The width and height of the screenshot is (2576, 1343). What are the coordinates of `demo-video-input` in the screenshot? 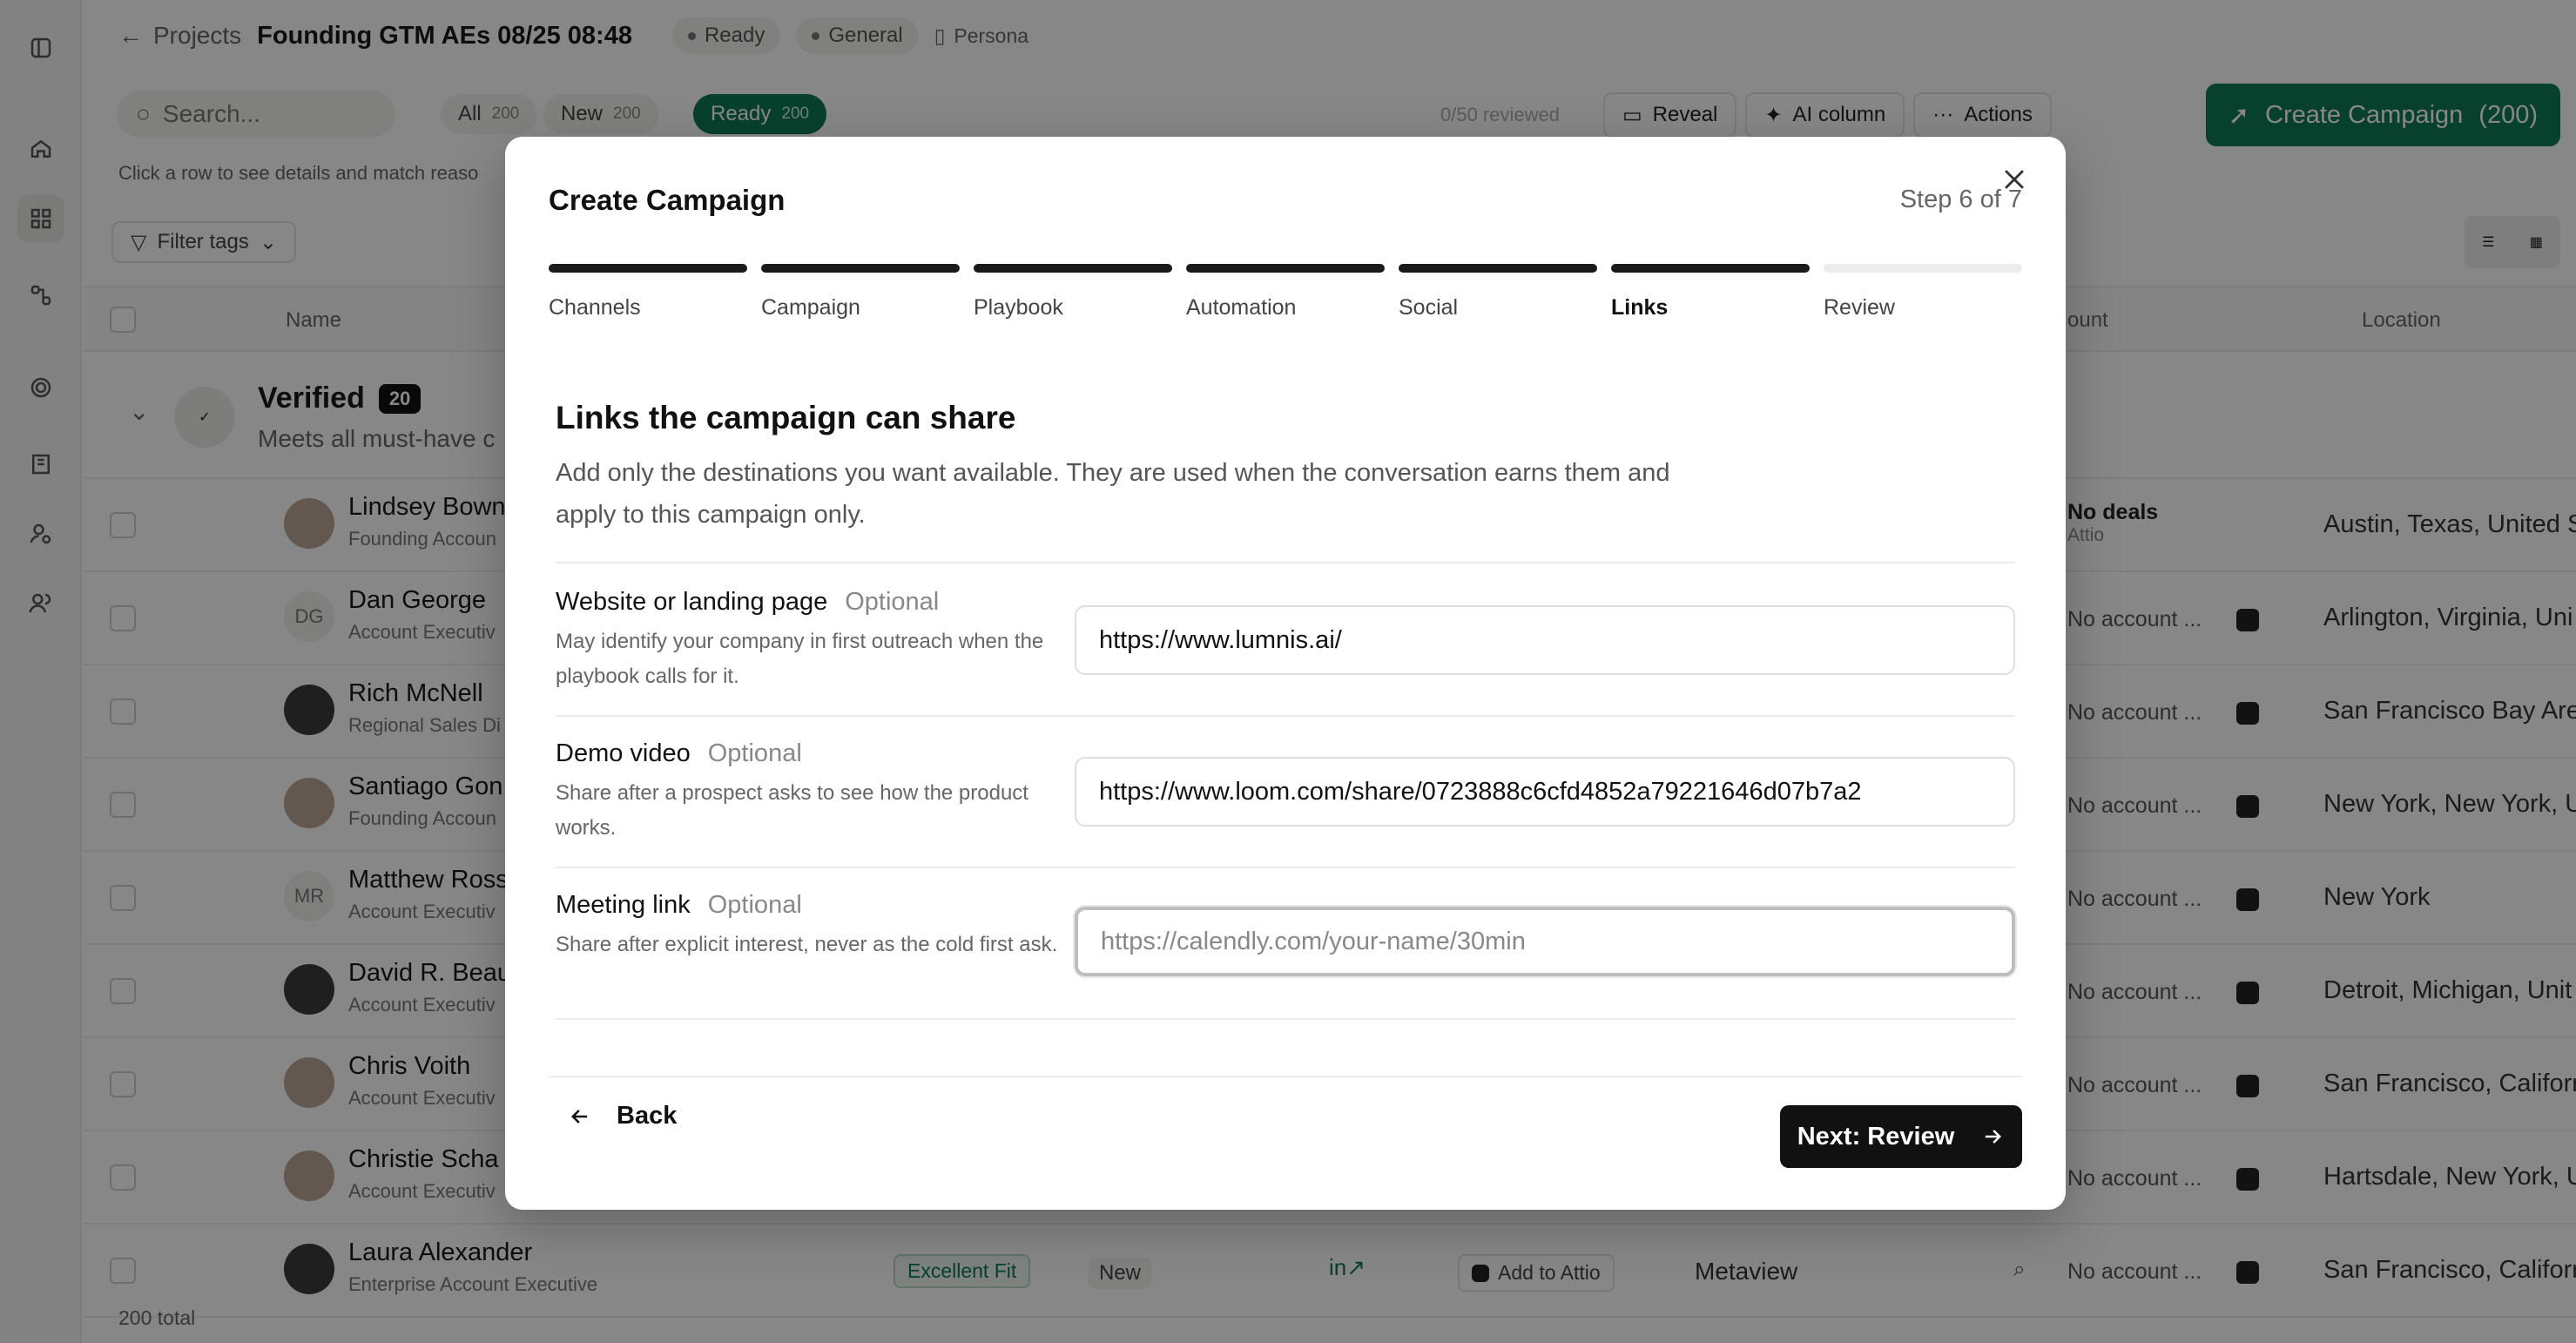 It's located at (1545, 792).